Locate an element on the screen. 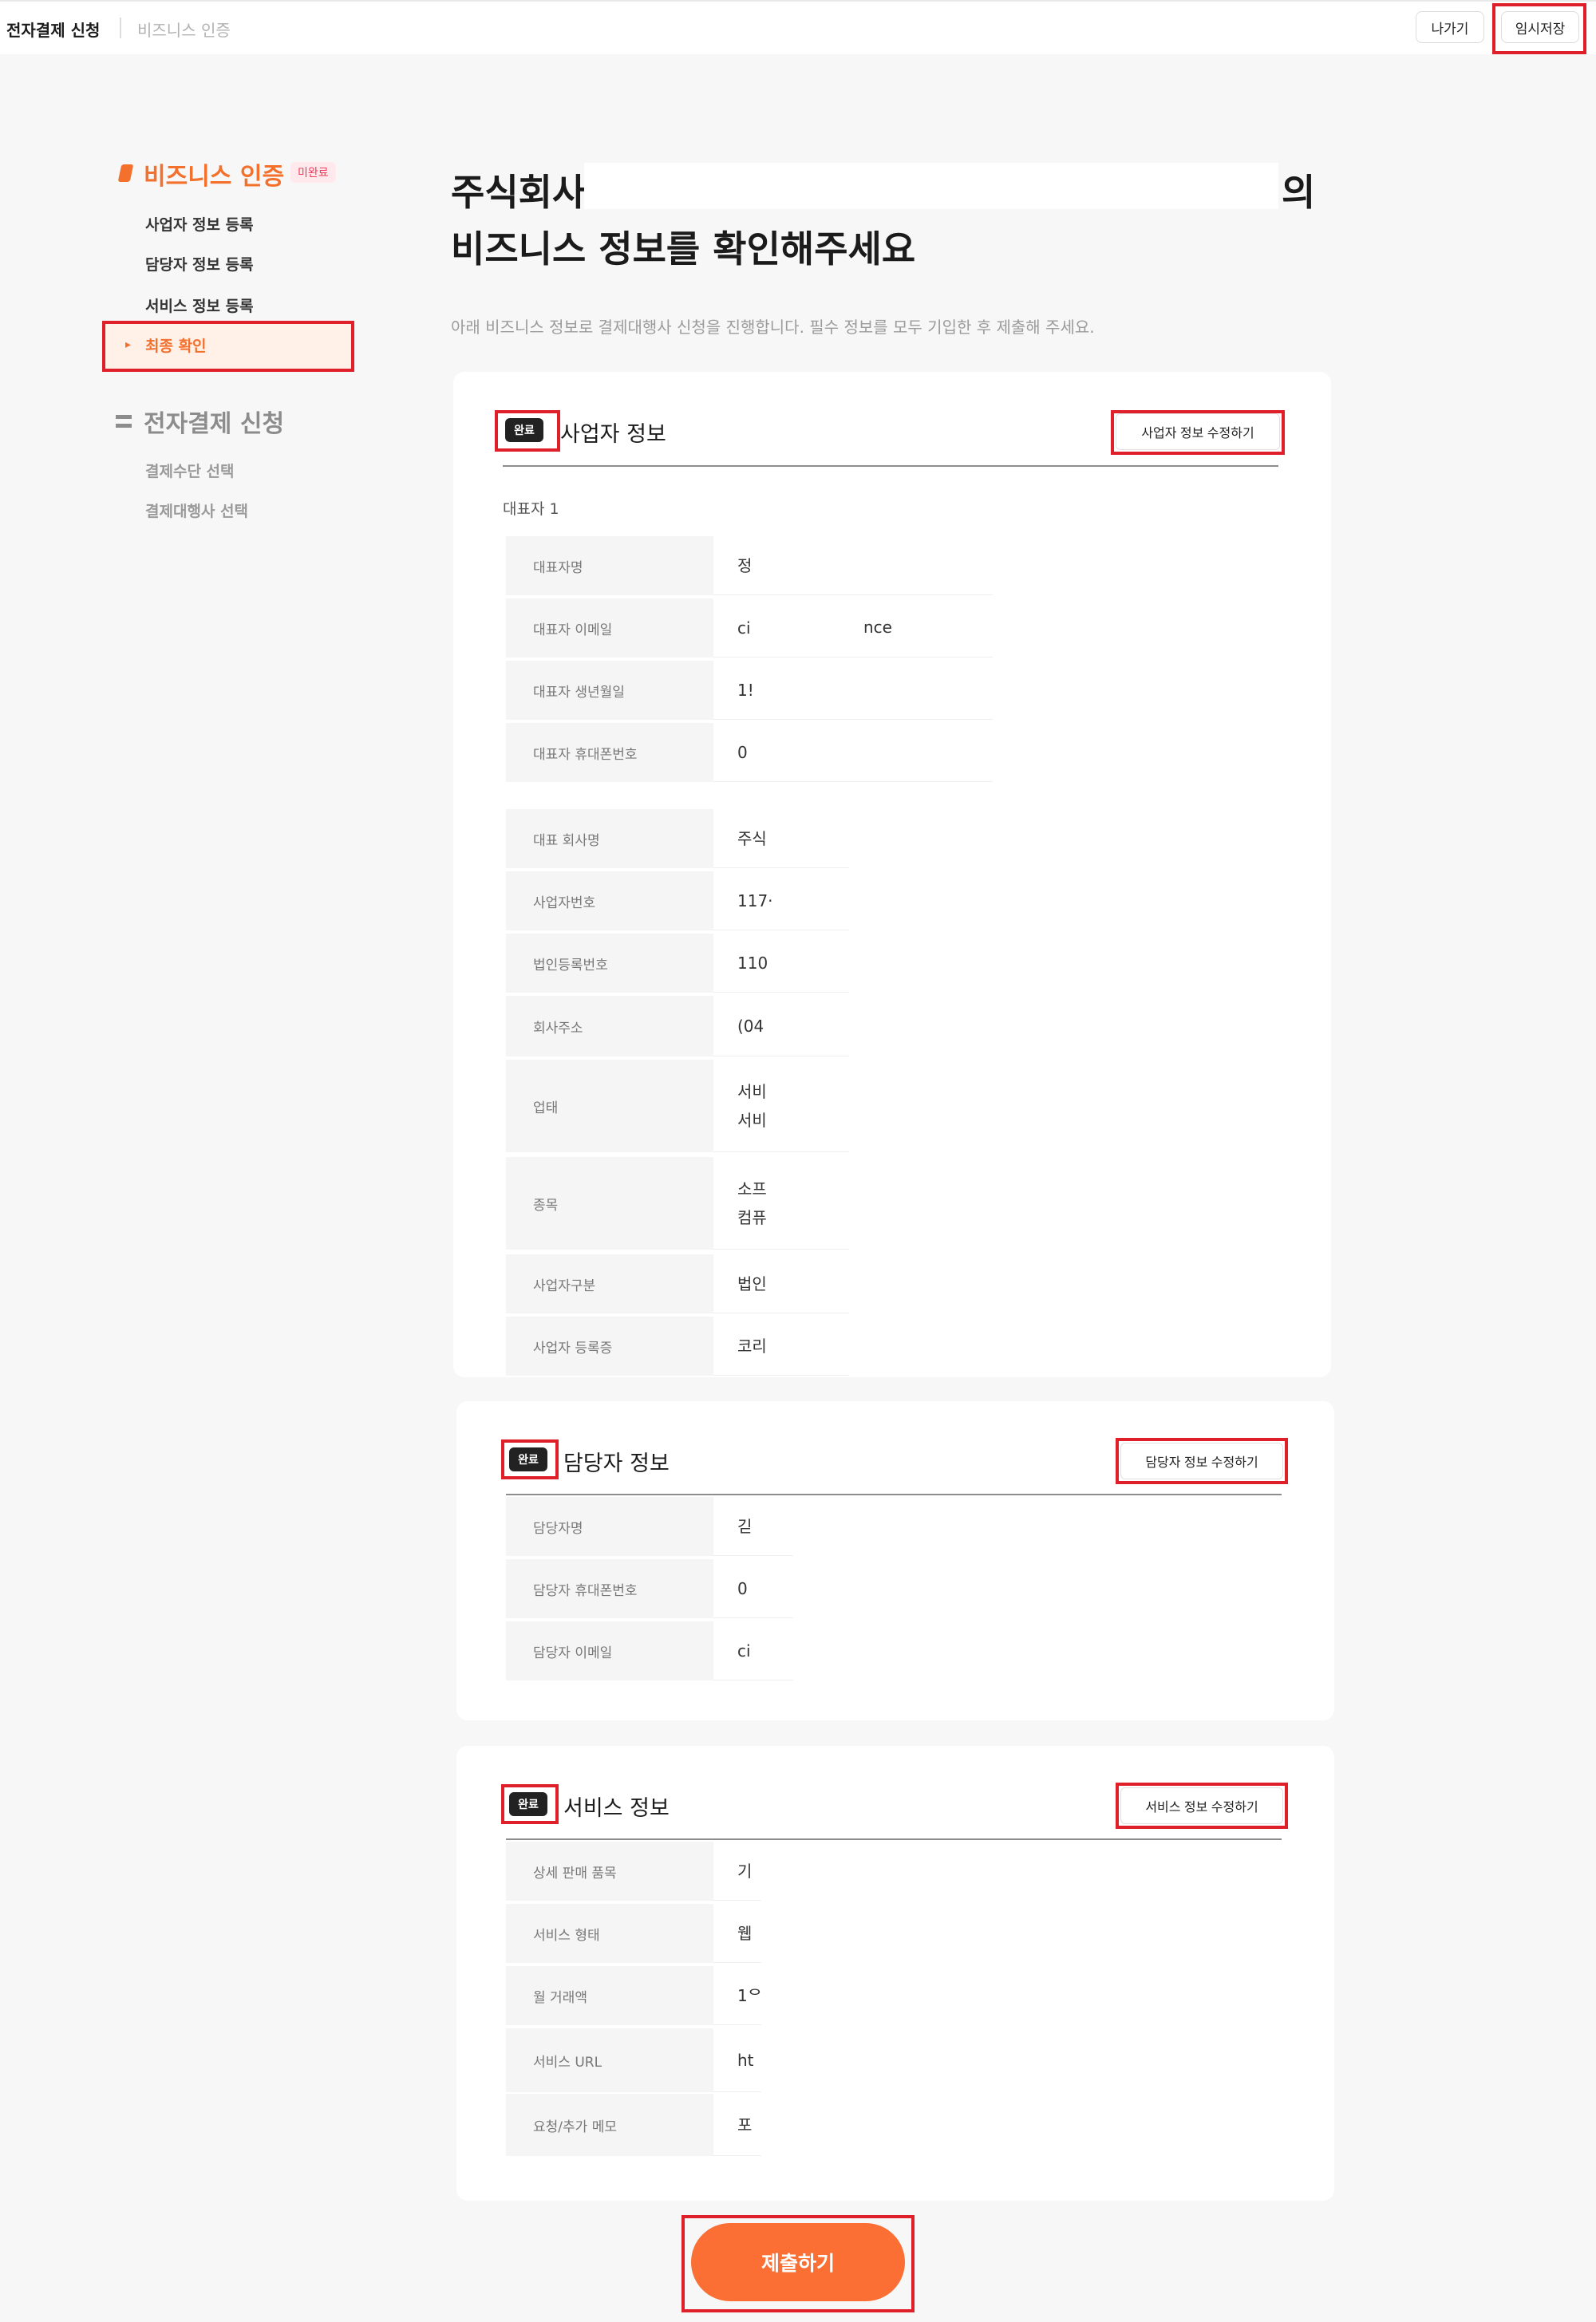  edit-business-button: 사업자 정보 수정하기 is located at coordinates (1198, 431).